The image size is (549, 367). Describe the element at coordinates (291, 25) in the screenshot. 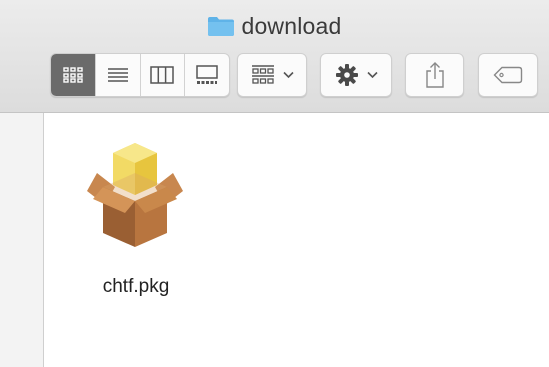

I see `window-title-text: download` at that location.